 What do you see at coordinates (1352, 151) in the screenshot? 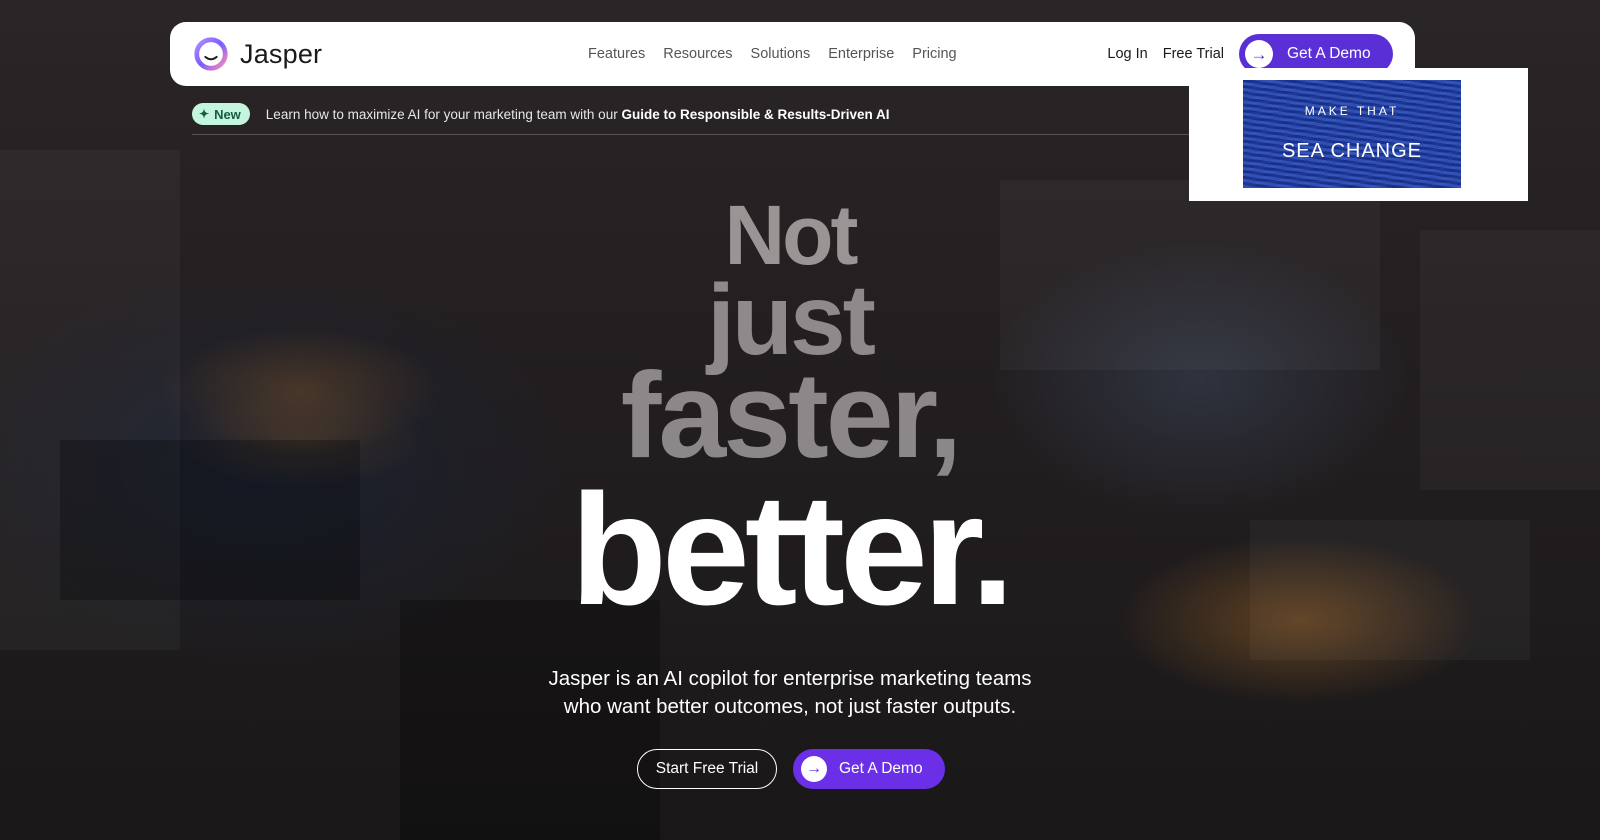
I see `promo-line-2: SEA CHANGE` at bounding box center [1352, 151].